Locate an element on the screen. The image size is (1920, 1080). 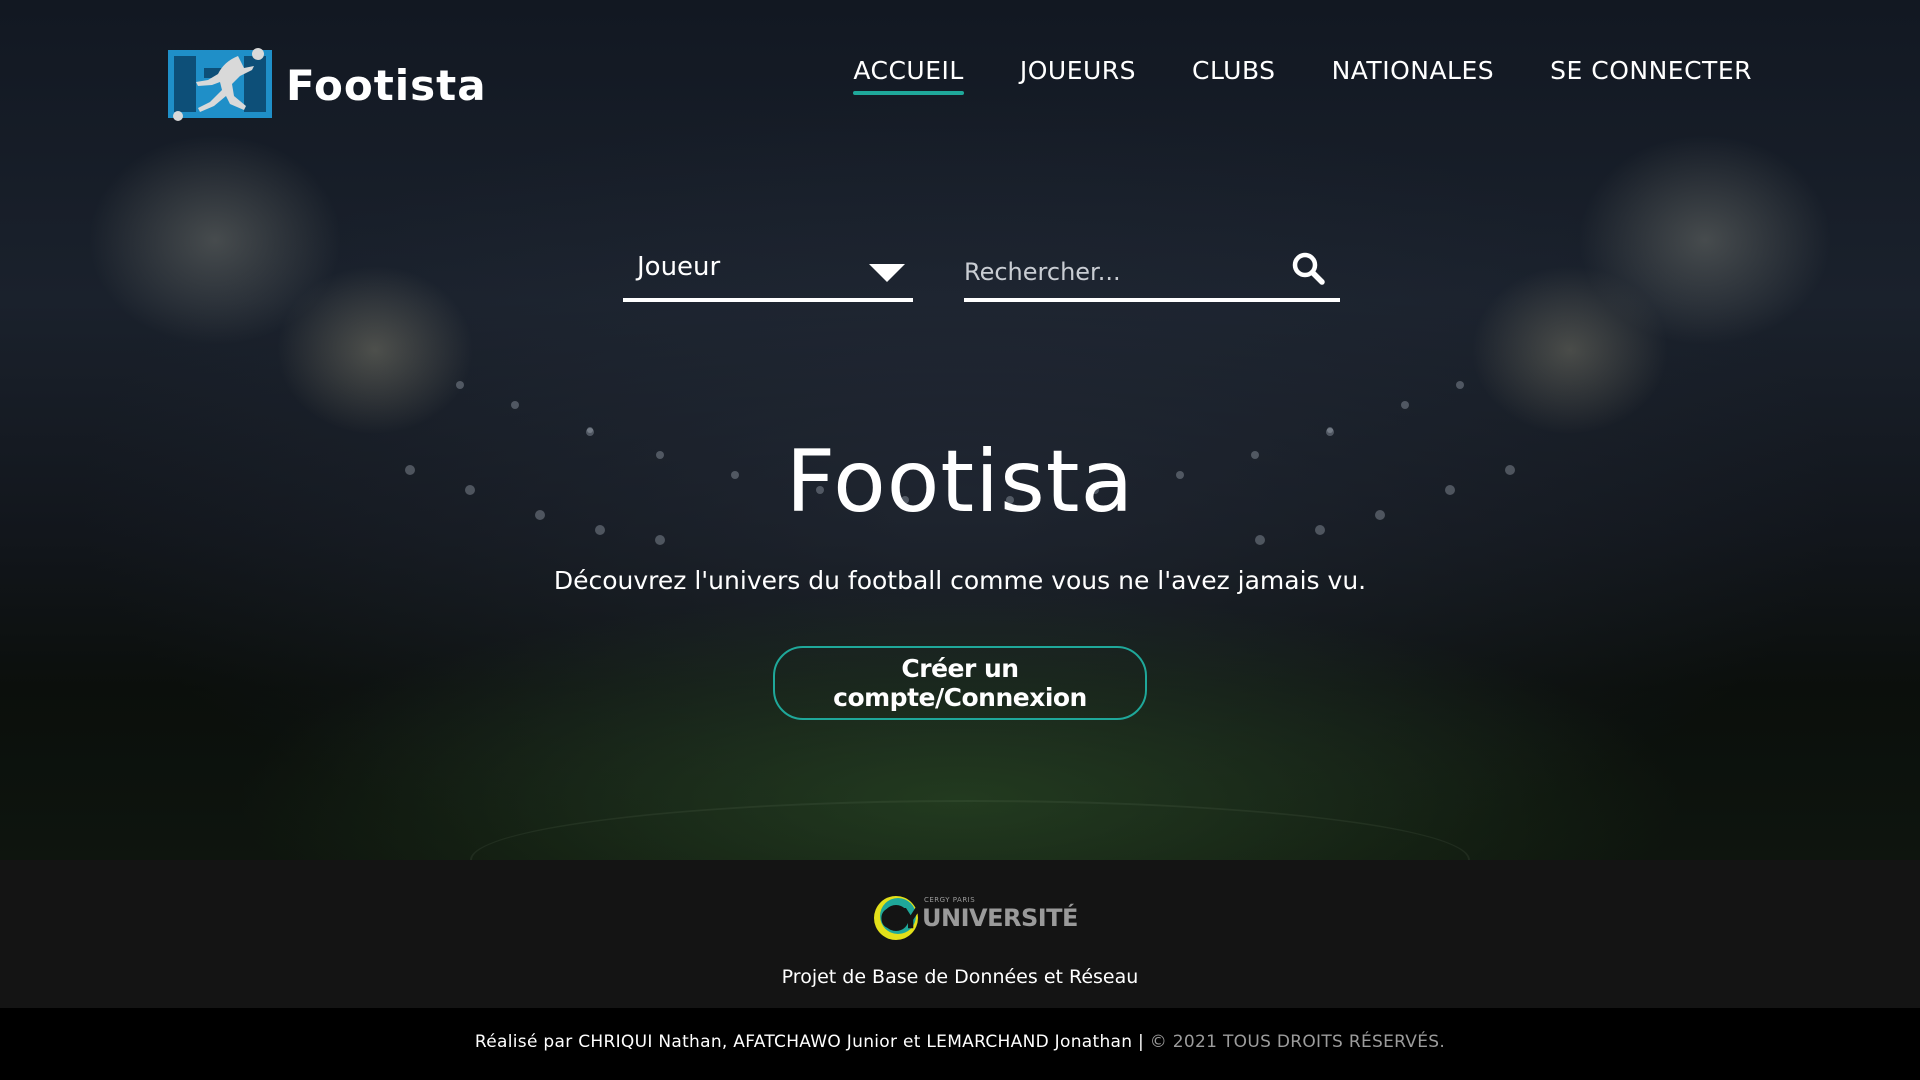
nav-nationales: NATIONALES is located at coordinates (1413, 75).